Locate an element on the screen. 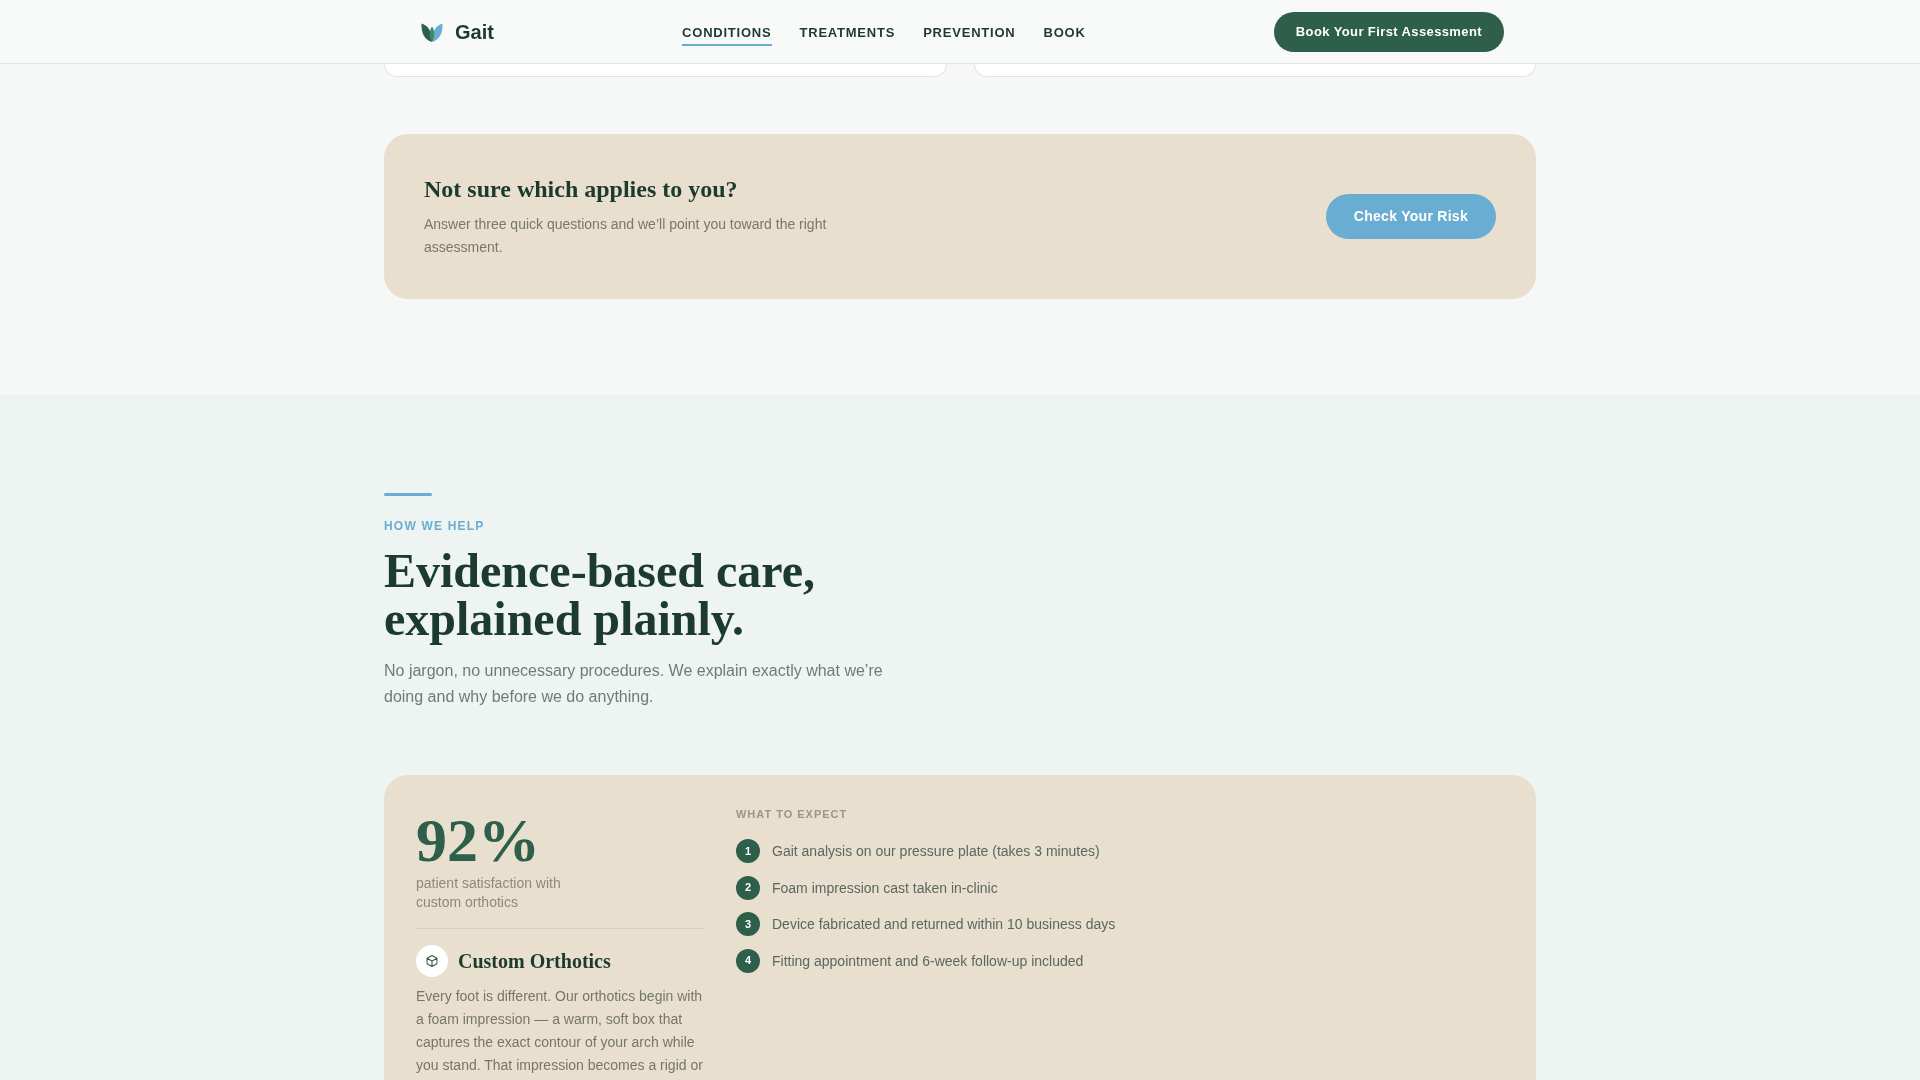 The height and width of the screenshot is (1080, 1920). nav-link: TREATMENTS is located at coordinates (847, 32).